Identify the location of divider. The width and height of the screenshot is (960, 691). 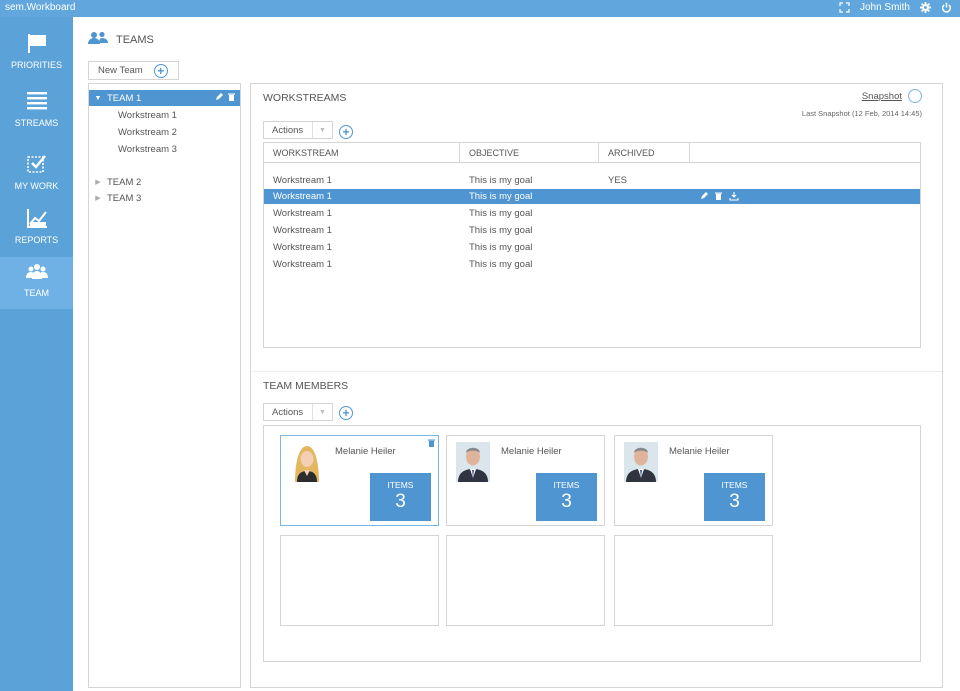
(597, 371).